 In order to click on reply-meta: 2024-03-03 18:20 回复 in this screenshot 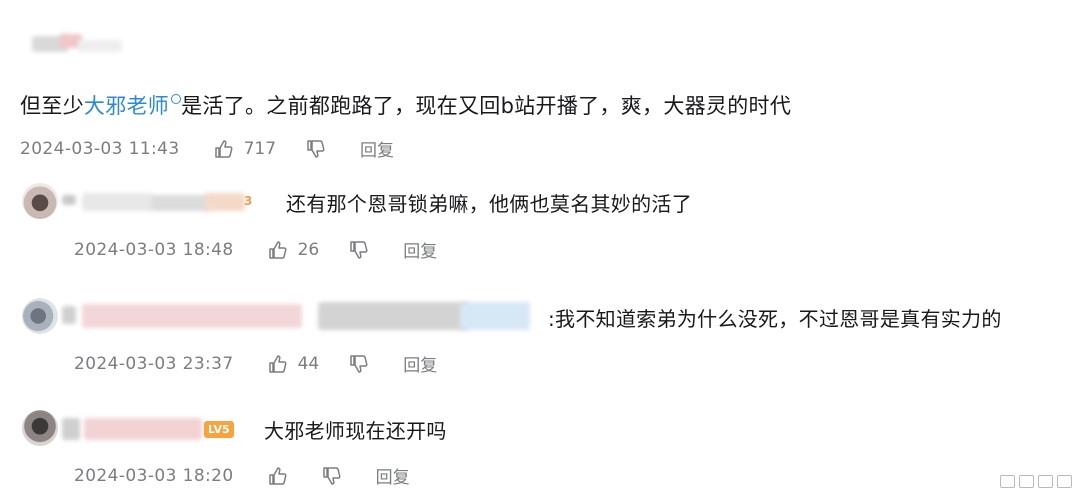, I will do `click(242, 476)`.